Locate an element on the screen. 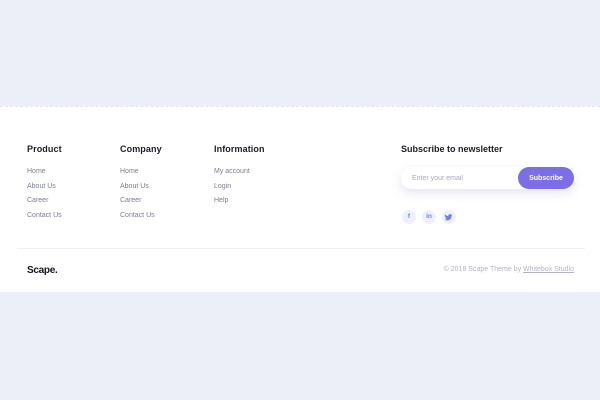  facebook-icon: f is located at coordinates (409, 217).